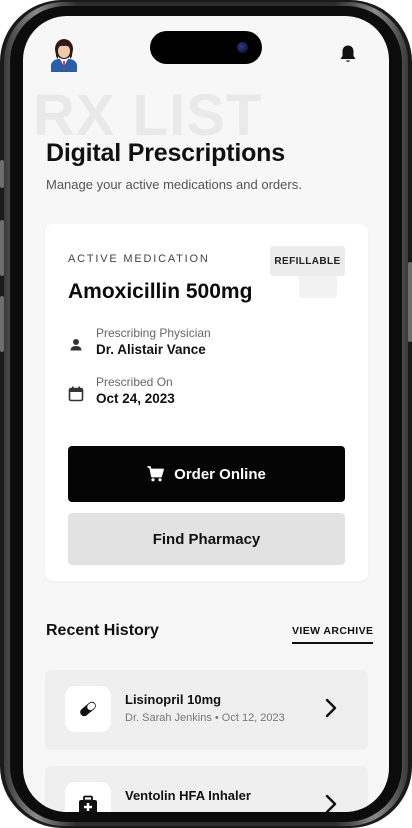 The width and height of the screenshot is (412, 828). I want to click on medical-kit-icon, so click(88, 803).